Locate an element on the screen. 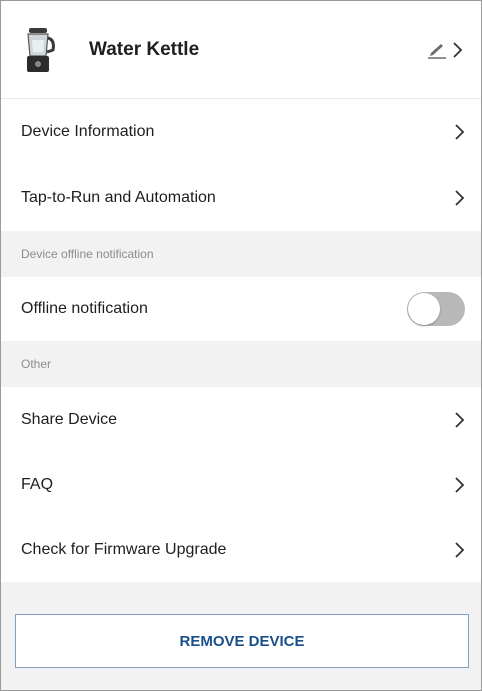 This screenshot has height=691, width=482. device-header: Water Kettle is located at coordinates (241, 50).